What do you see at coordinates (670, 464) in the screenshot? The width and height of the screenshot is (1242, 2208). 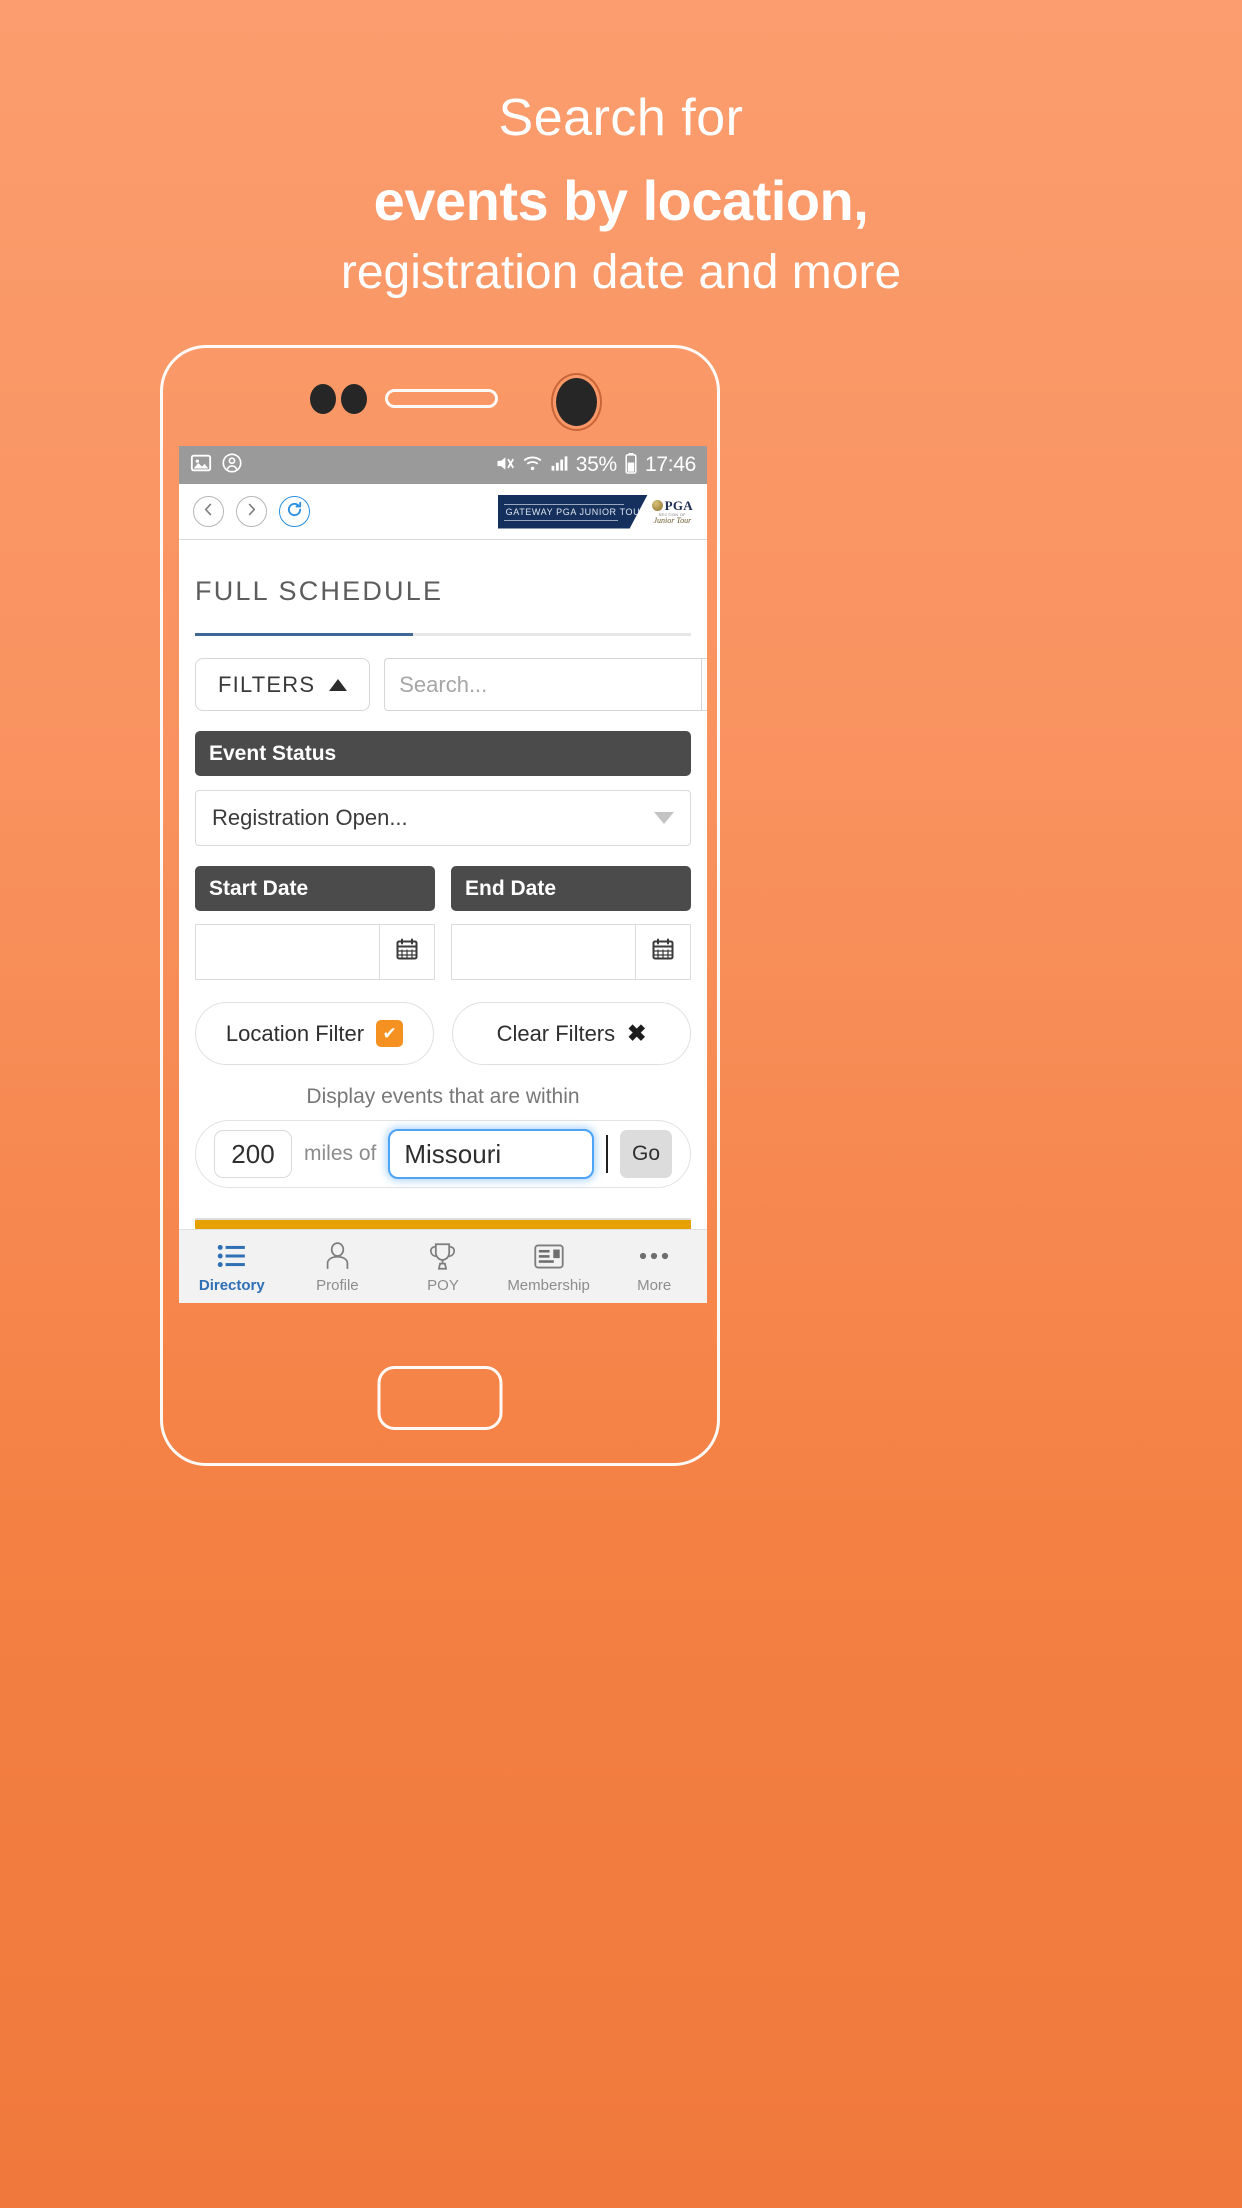 I see `status-bar-clock: 17:46` at bounding box center [670, 464].